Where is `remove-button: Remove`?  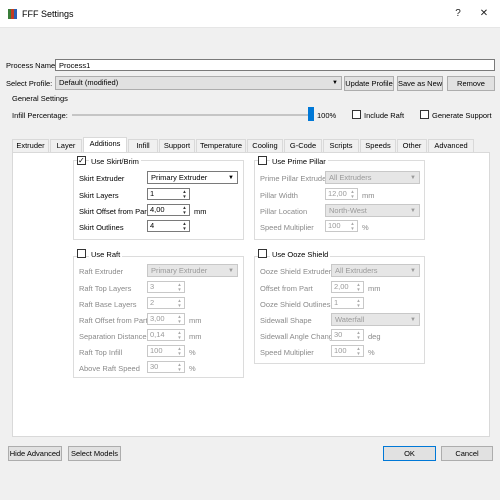 remove-button: Remove is located at coordinates (471, 83).